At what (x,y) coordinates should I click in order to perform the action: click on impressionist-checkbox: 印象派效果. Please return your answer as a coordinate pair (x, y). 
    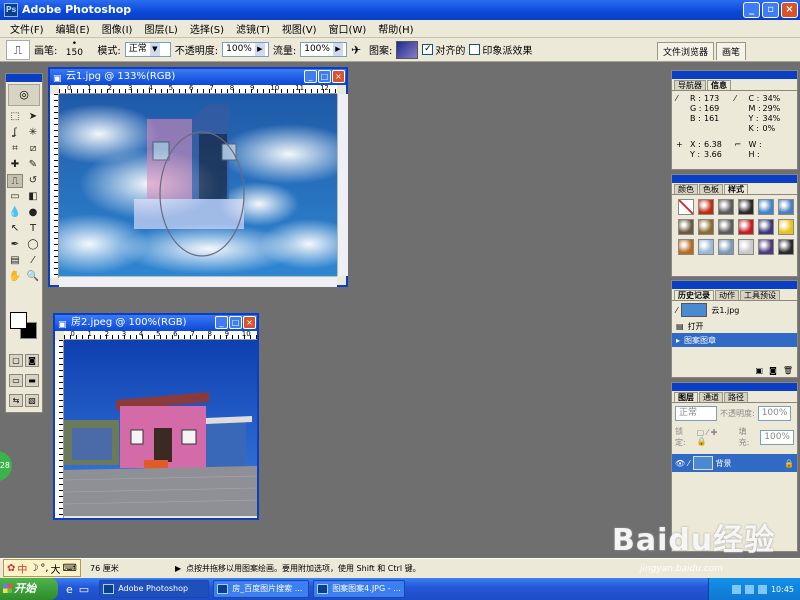
    Looking at the image, I should click on (500, 49).